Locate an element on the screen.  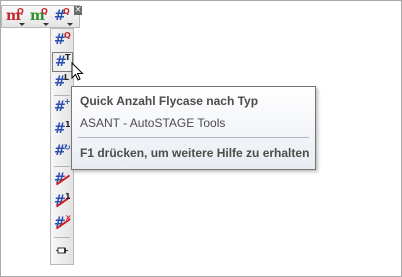
hash-plus-button: # + is located at coordinates (62, 108).